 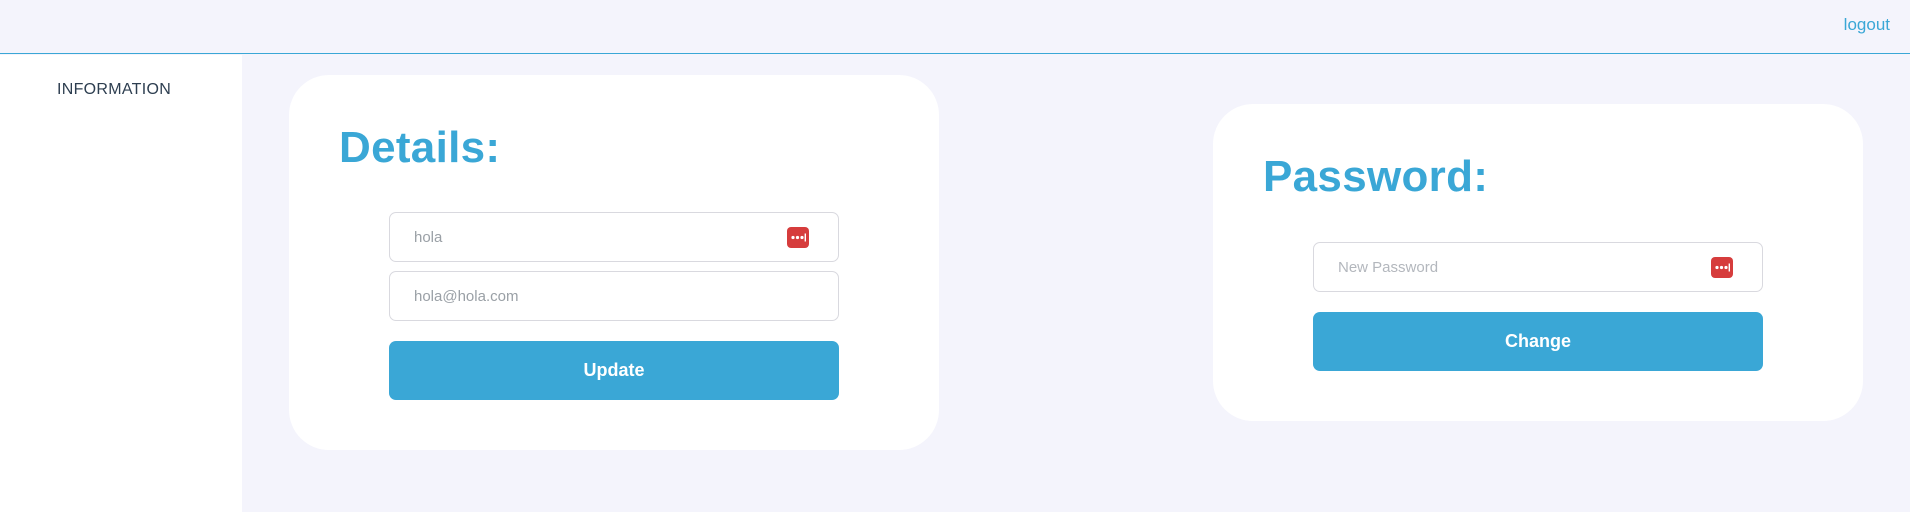 I want to click on email-input, so click(x=614, y=296).